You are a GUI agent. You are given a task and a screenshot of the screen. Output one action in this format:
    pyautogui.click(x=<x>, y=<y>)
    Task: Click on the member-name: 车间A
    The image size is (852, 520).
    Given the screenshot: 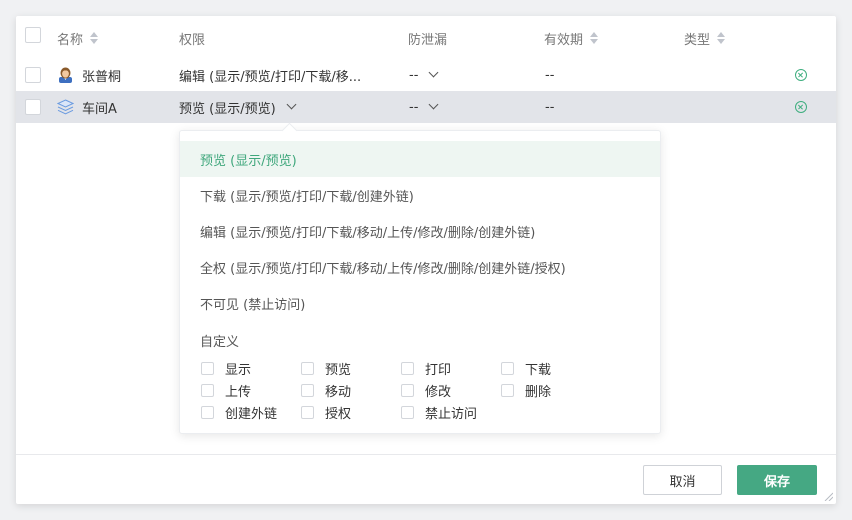 What is the action you would take?
    pyautogui.click(x=86, y=107)
    